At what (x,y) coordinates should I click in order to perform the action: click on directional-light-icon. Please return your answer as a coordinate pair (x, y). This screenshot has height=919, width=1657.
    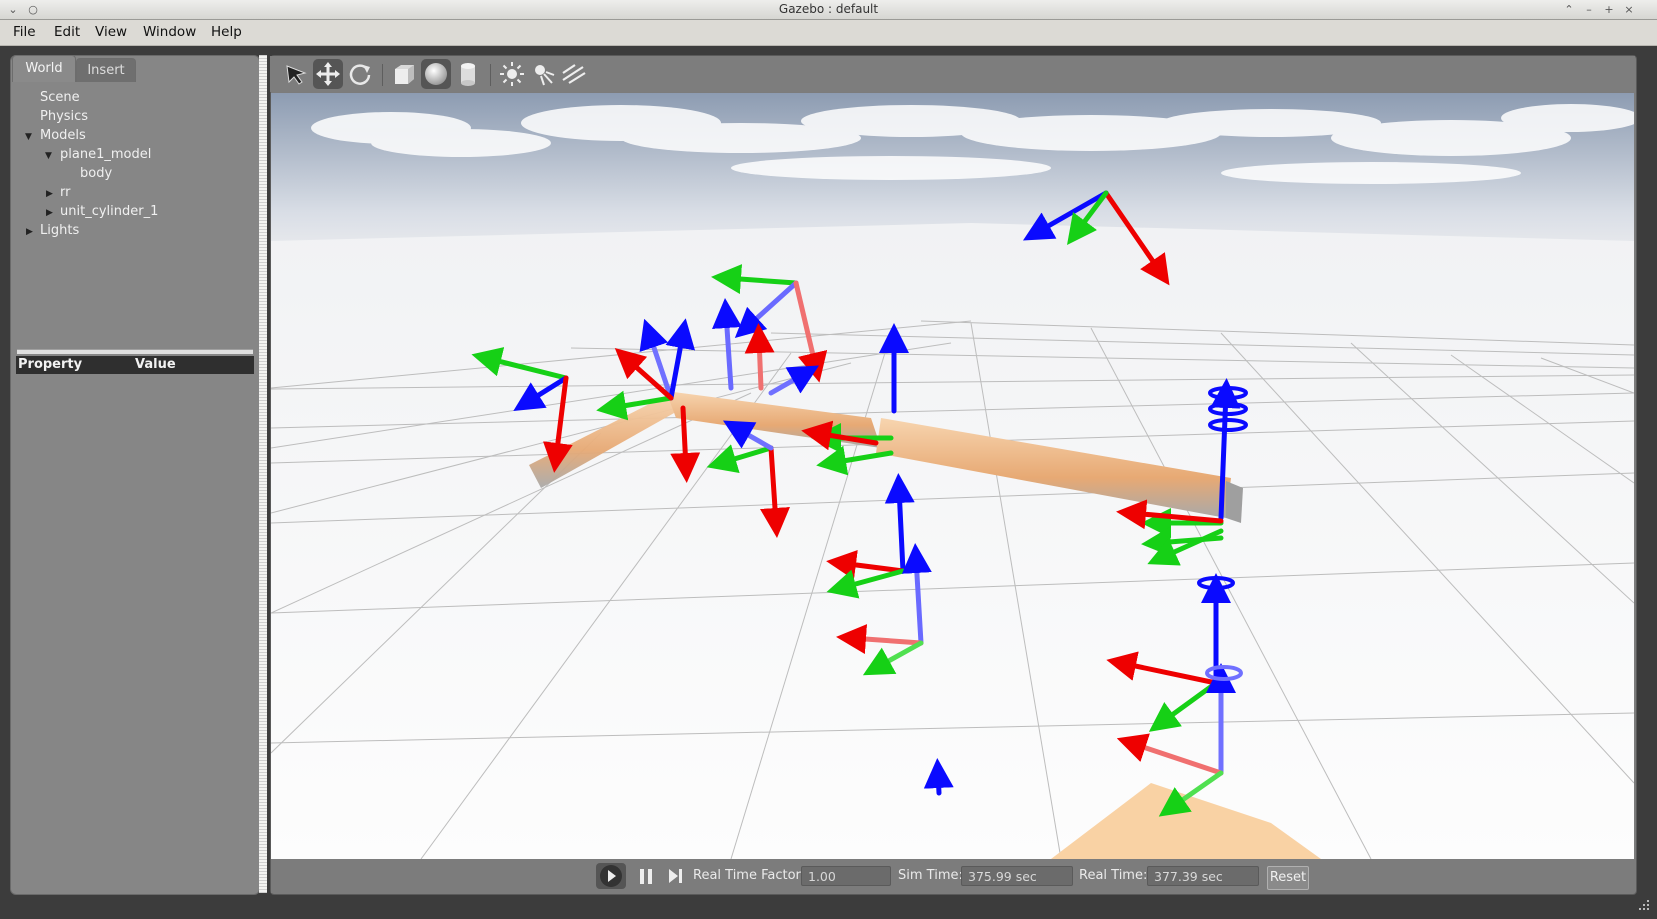
    Looking at the image, I should click on (574, 74).